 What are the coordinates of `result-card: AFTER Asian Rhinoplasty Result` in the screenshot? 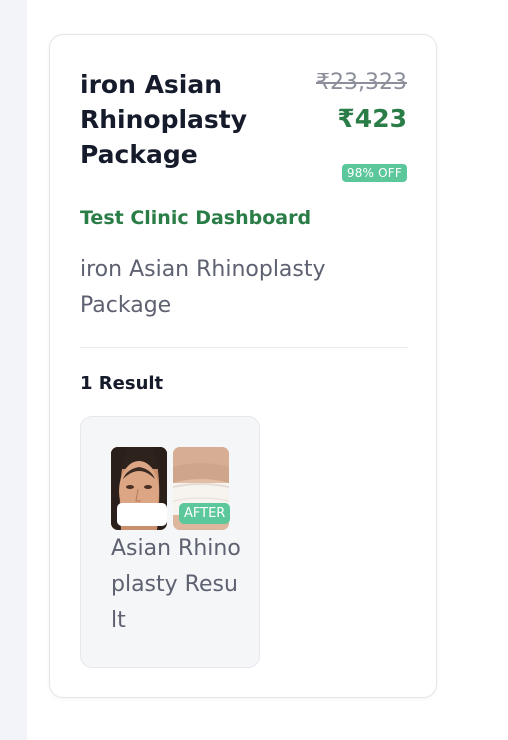 It's located at (170, 542).